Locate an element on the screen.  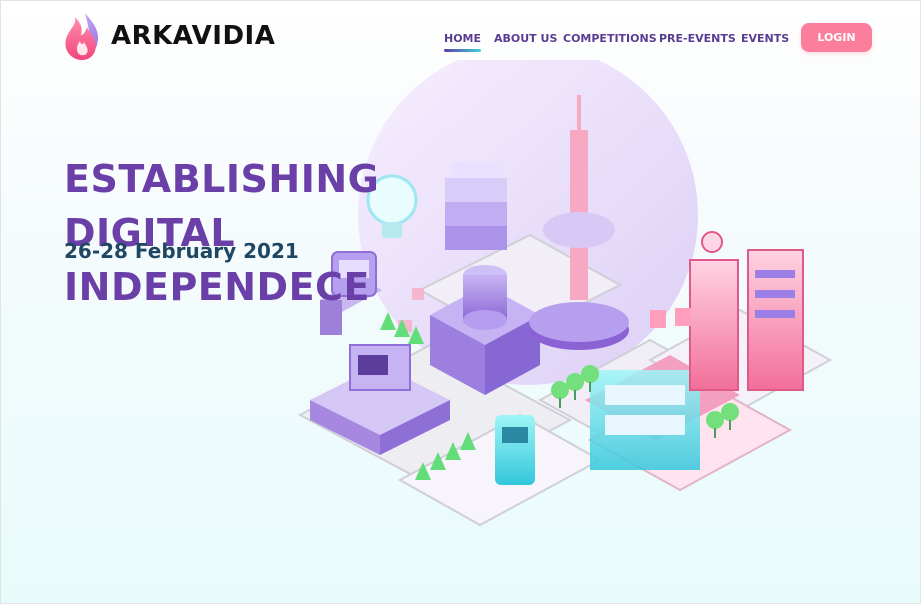
nav-home: HOME is located at coordinates (463, 42).